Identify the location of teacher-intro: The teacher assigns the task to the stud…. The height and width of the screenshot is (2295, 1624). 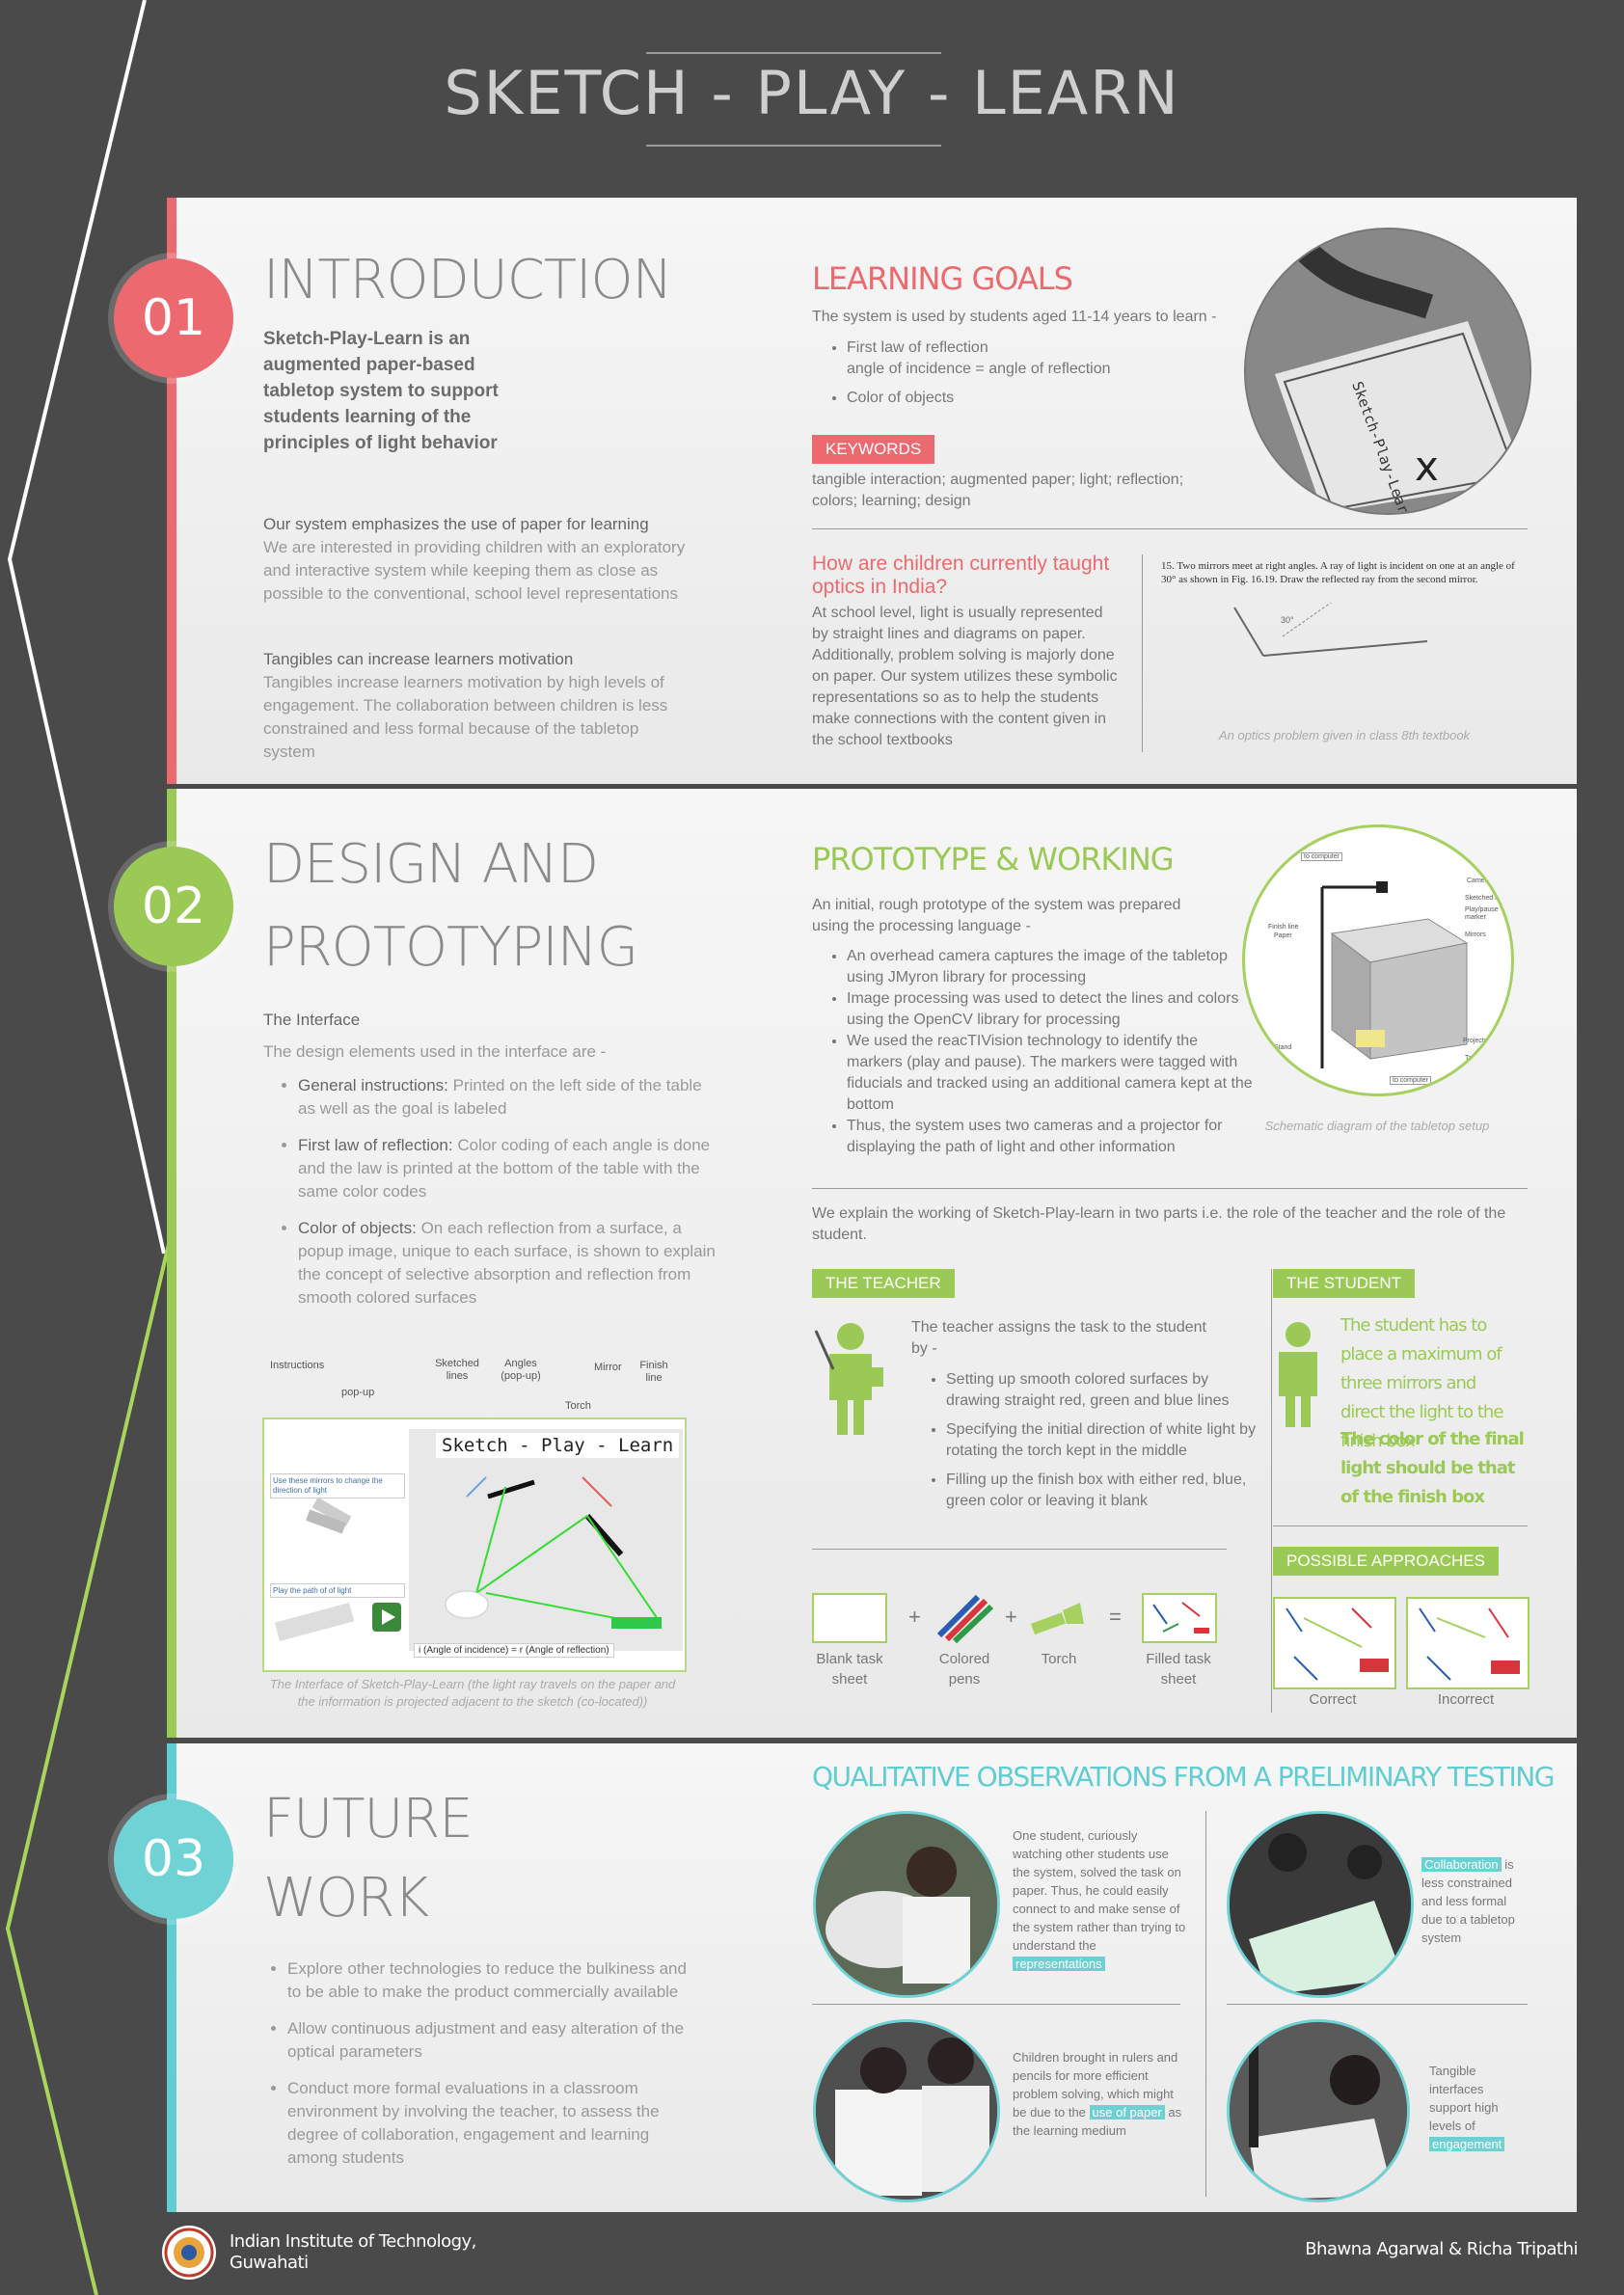
(1058, 1338).